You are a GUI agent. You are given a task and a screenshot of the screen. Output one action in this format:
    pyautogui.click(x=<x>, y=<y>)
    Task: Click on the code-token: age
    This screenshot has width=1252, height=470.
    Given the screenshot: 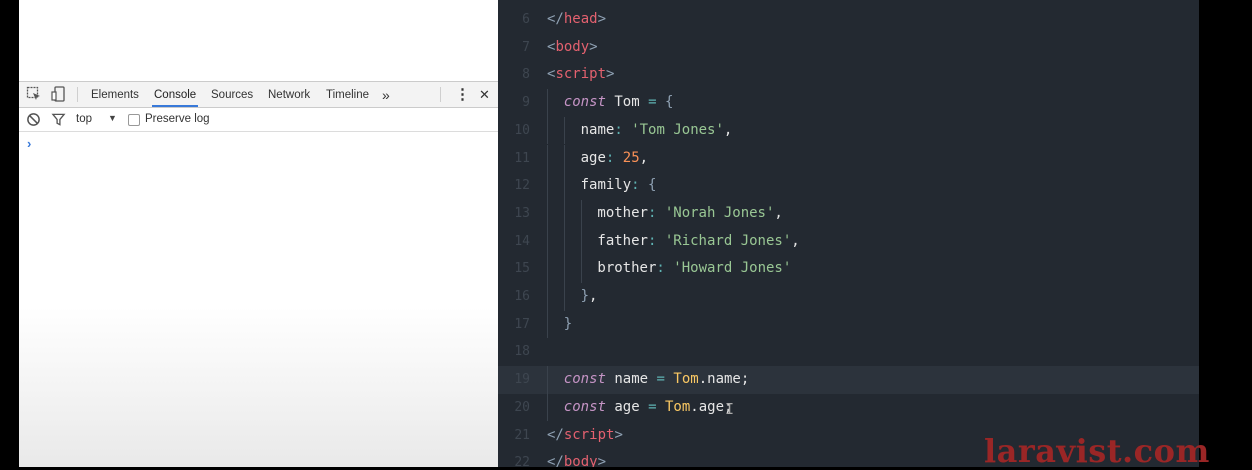 What is the action you would take?
    pyautogui.click(x=593, y=157)
    